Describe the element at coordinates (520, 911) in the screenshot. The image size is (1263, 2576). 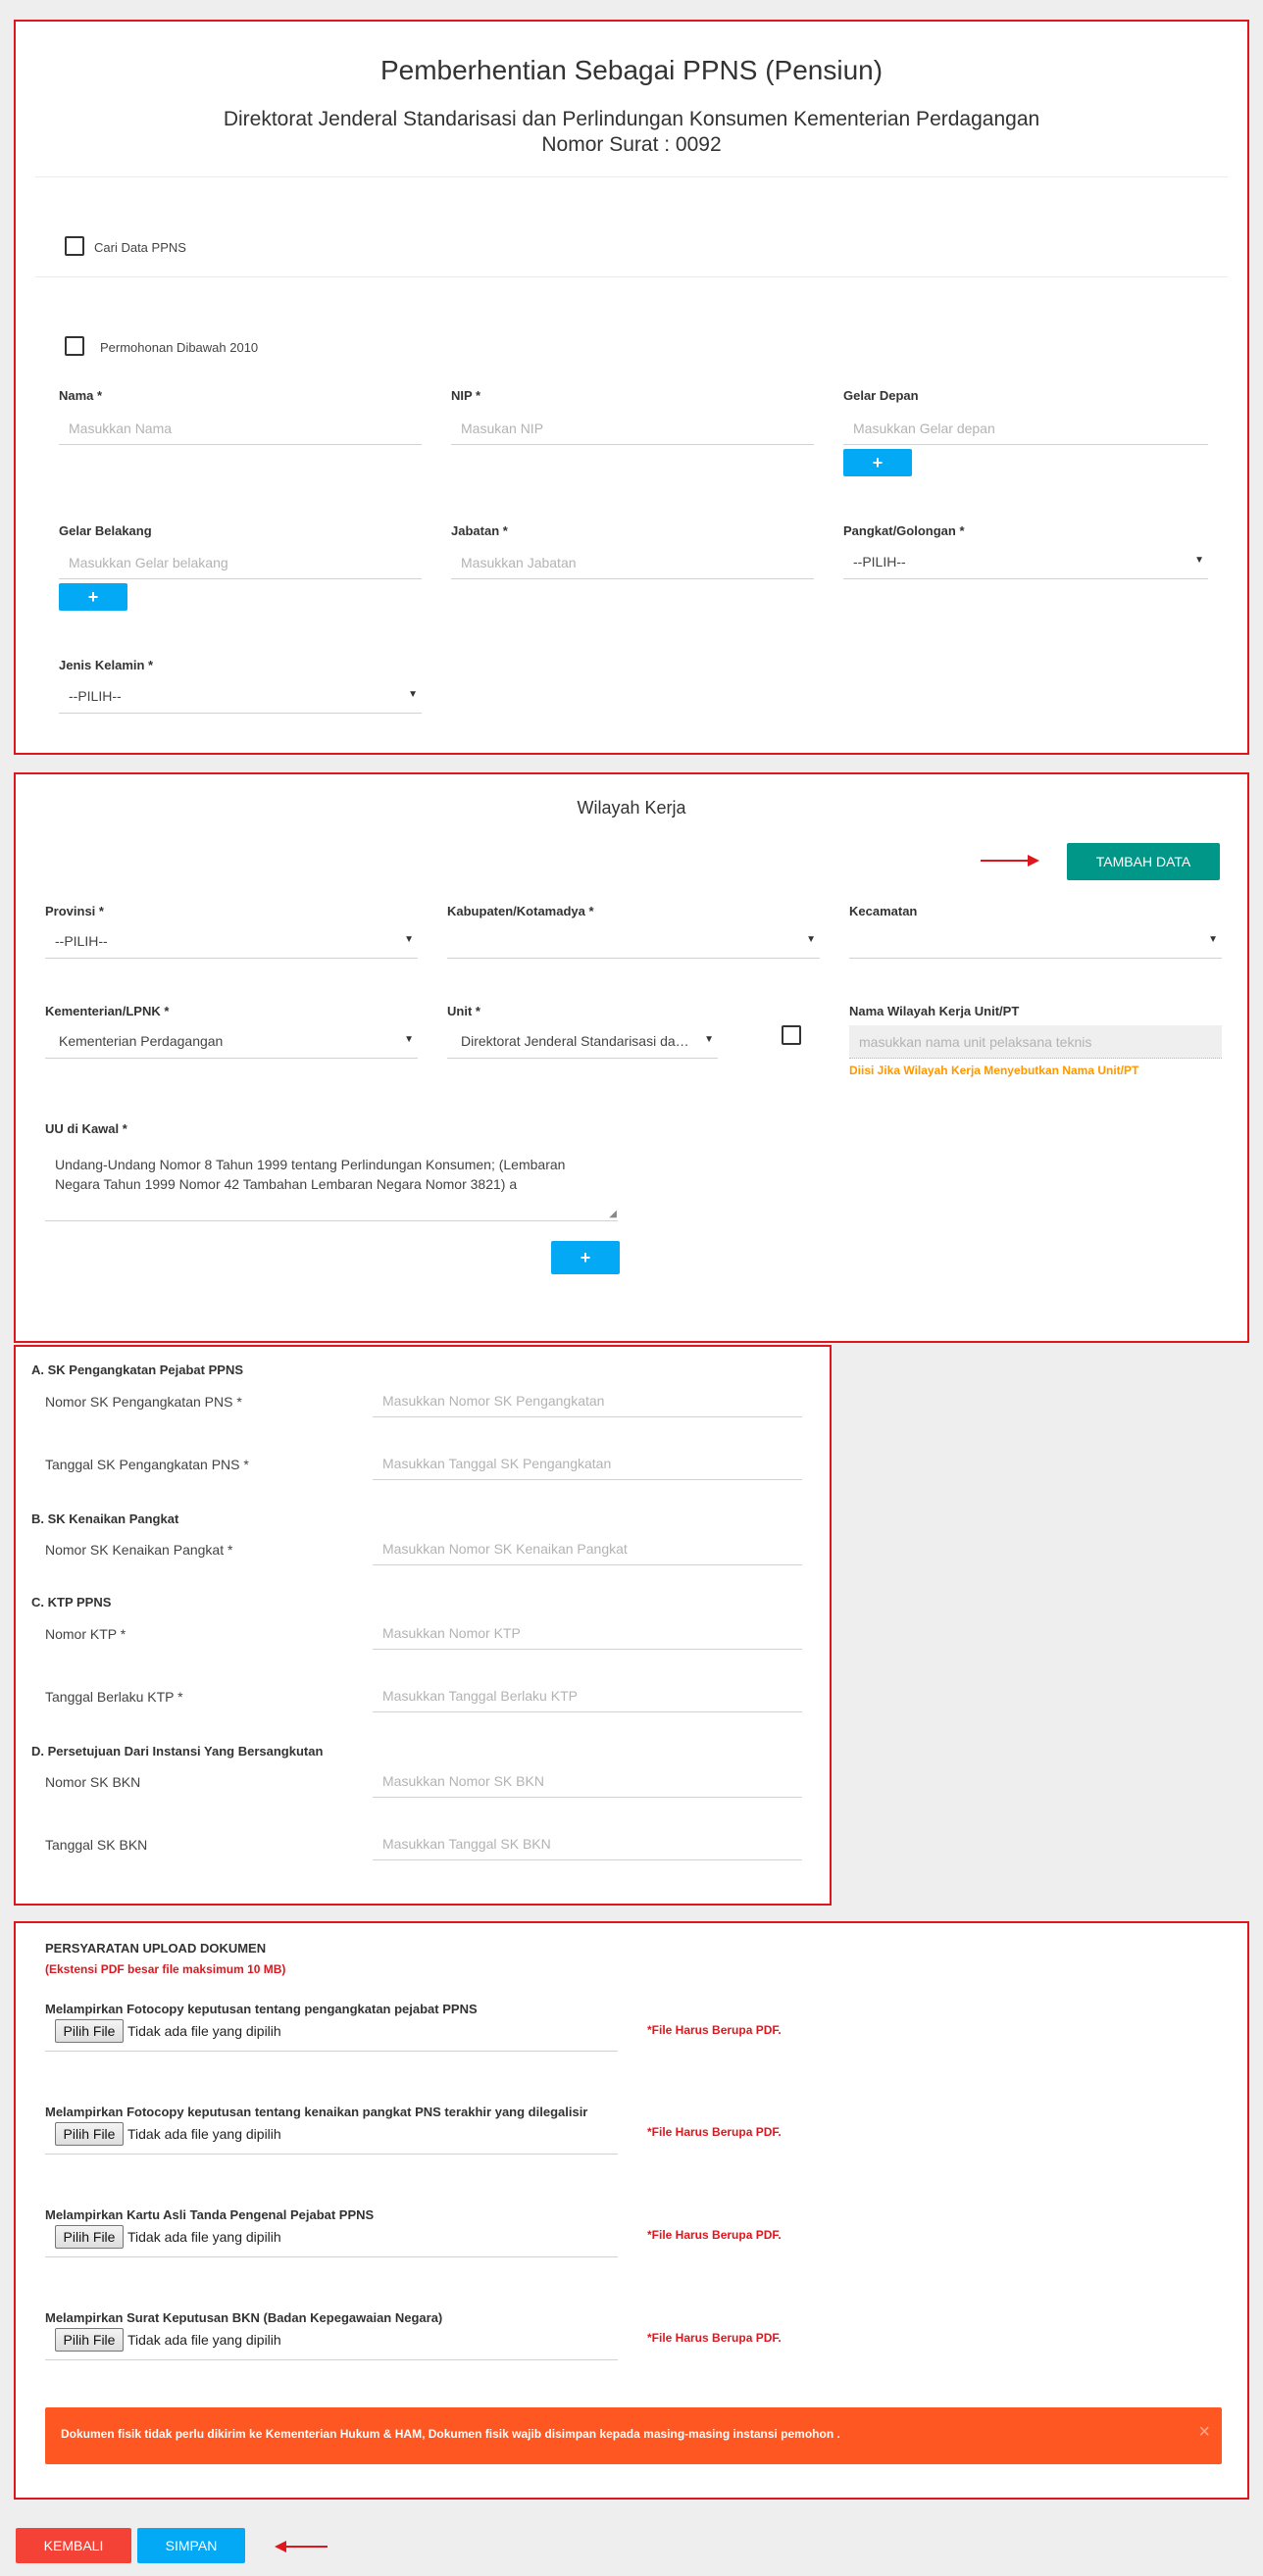
I see `kabupaten-label: Kabupaten/Kotamadya *` at that location.